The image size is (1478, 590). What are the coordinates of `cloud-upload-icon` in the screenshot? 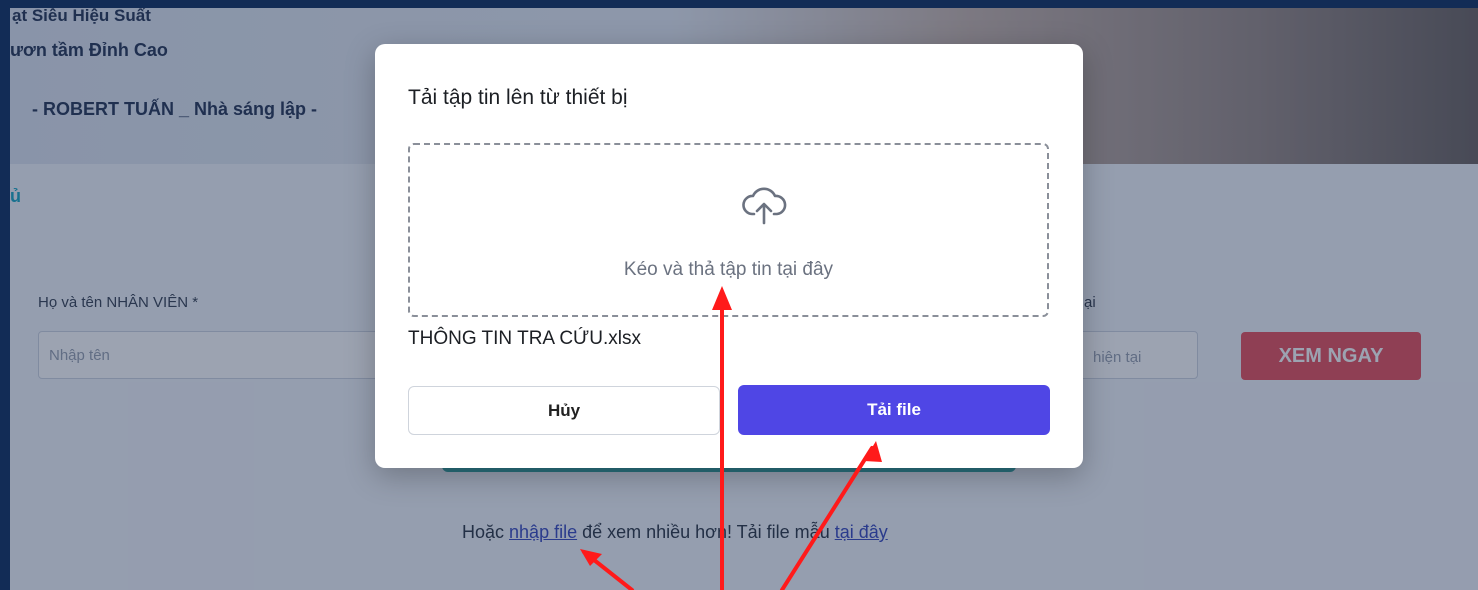 It's located at (764, 206).